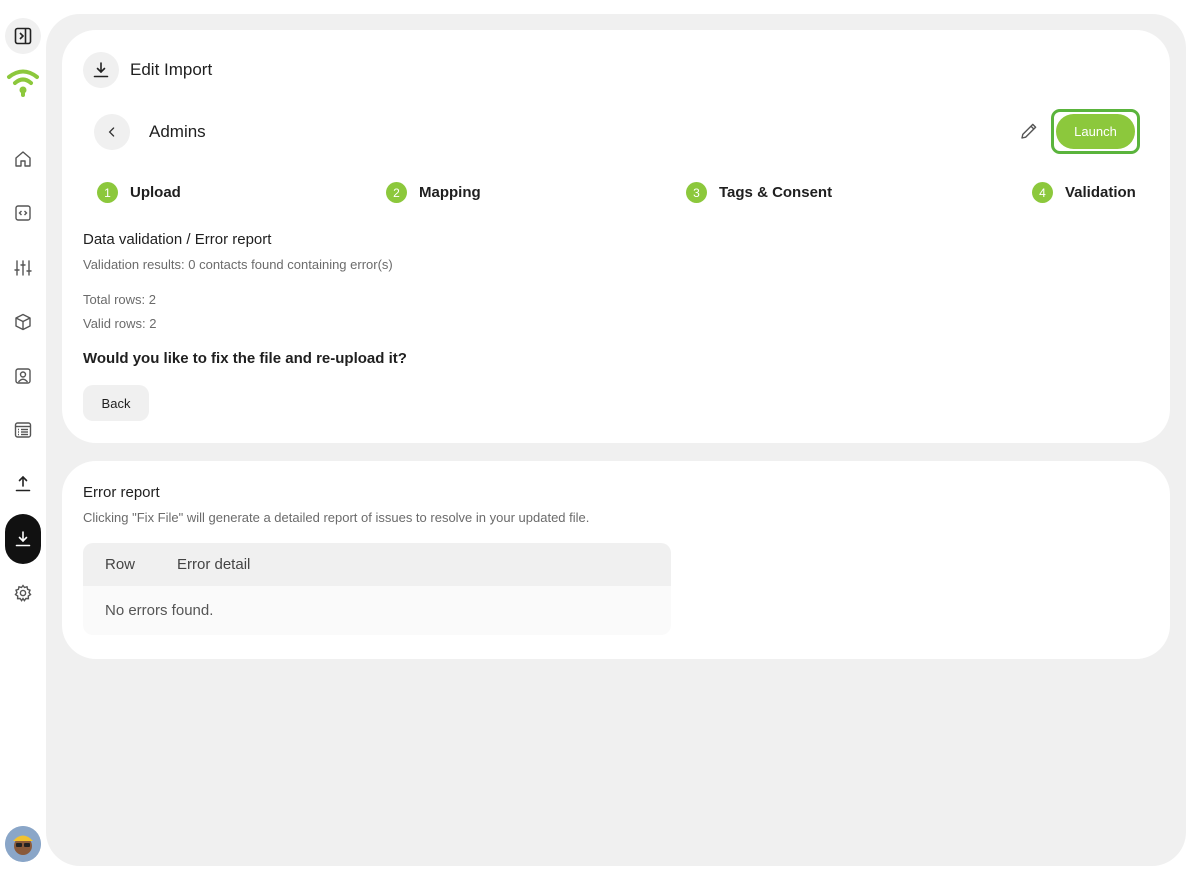  Describe the element at coordinates (116, 403) in the screenshot. I see `back-button: Back` at that location.